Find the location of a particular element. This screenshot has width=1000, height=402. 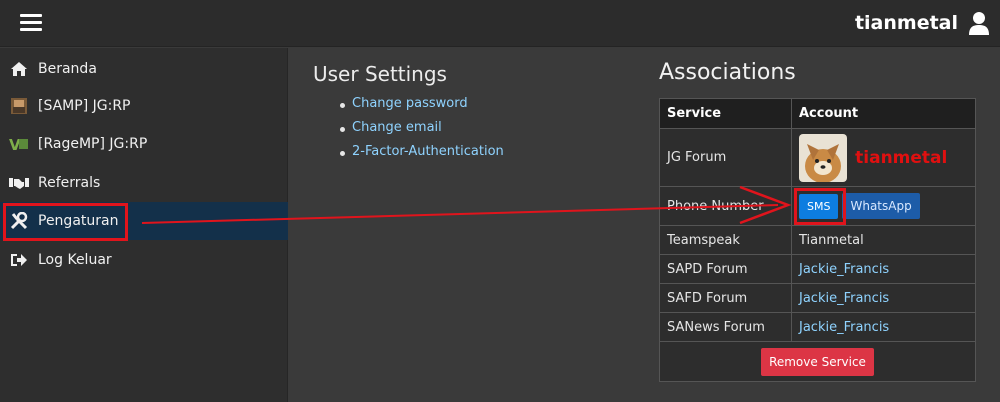

user-settings-title: User Settings is located at coordinates (380, 74).